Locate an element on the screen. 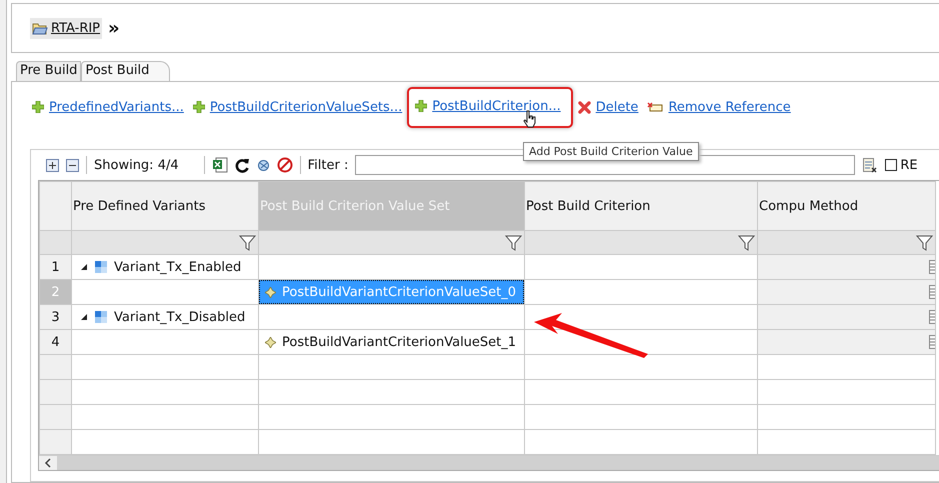 The height and width of the screenshot is (483, 939). row-number: 1 is located at coordinates (56, 267).